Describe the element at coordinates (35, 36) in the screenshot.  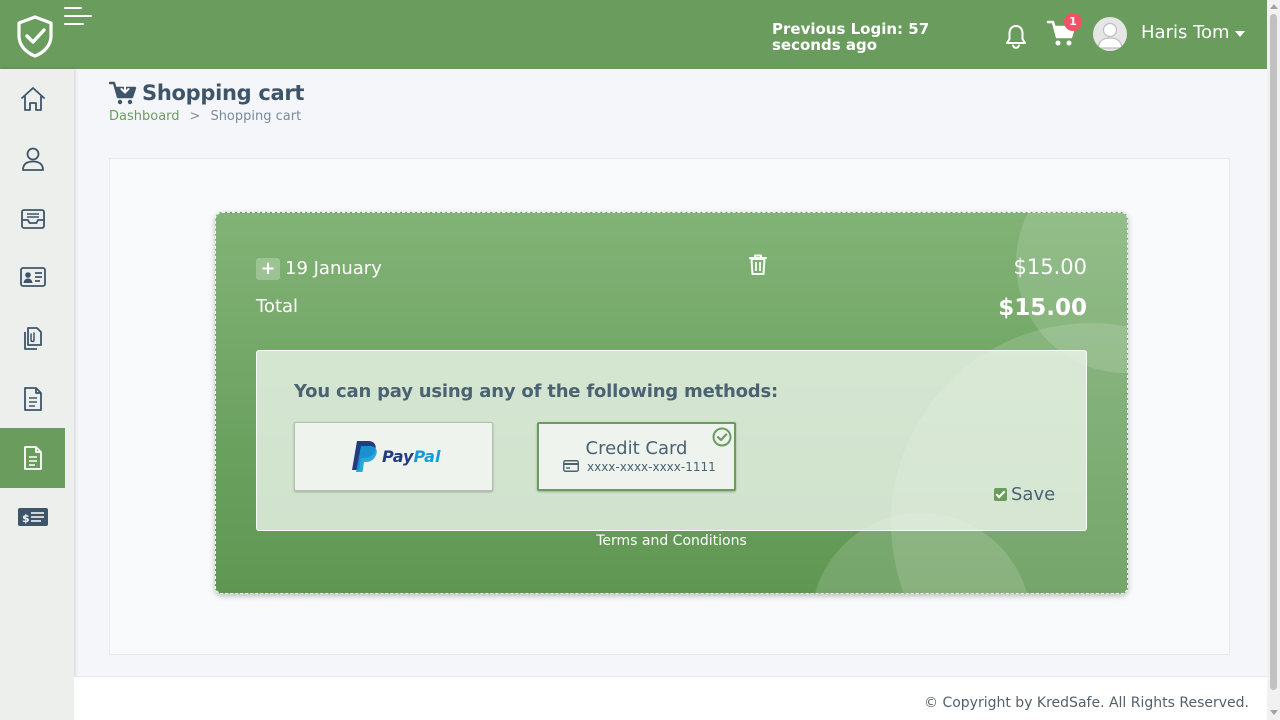
I see `shield-check-logo-icon` at that location.